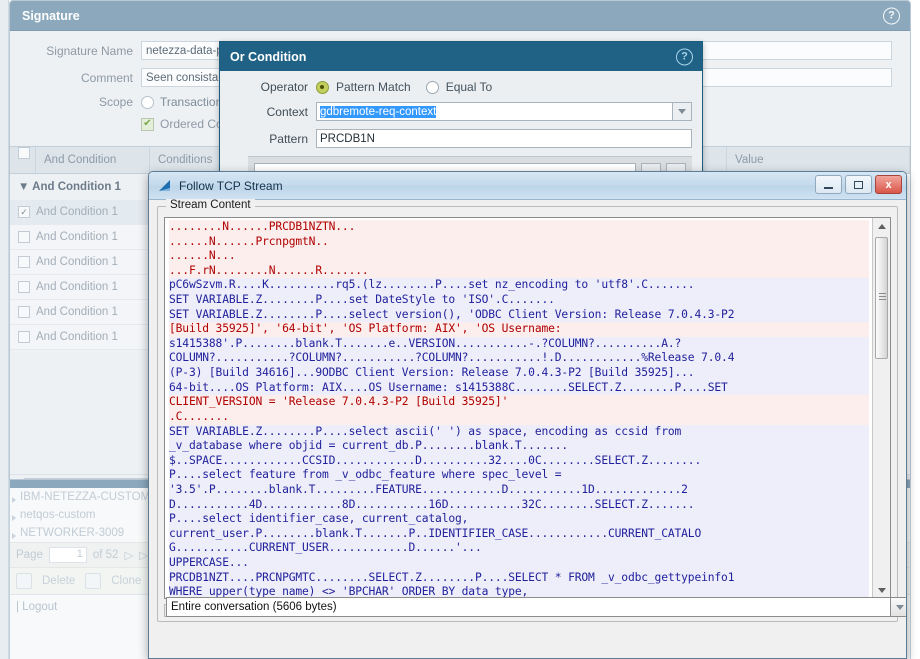 The width and height of the screenshot is (920, 659). Describe the element at coordinates (165, 185) in the screenshot. I see `wireshark-shark-fin-icon` at that location.